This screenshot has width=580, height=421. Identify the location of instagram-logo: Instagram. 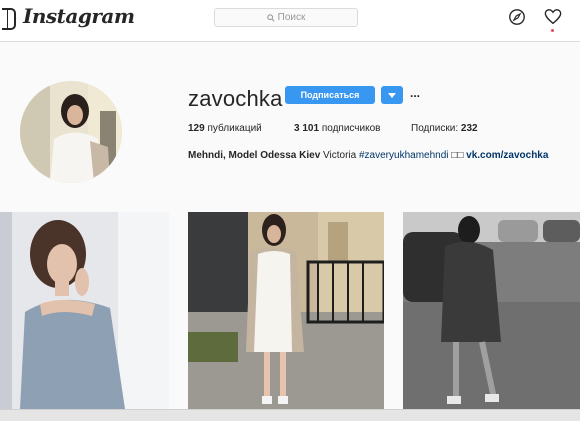
(68, 18).